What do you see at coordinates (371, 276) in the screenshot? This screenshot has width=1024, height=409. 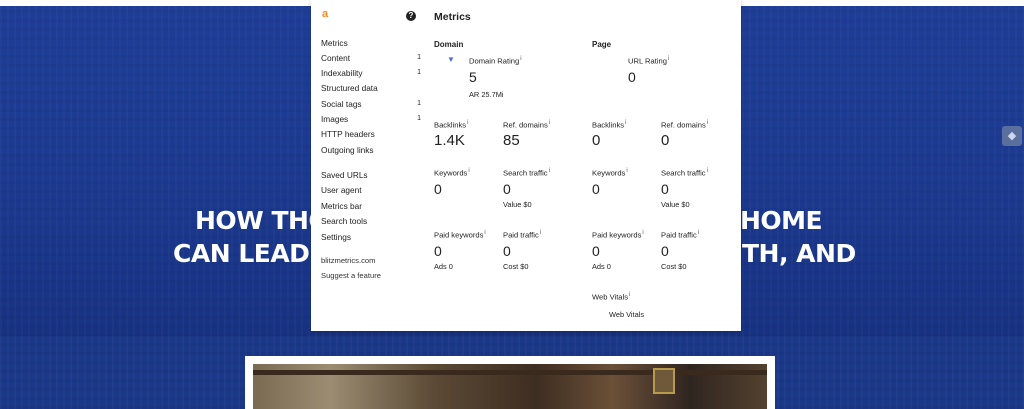 I see `suggest-feature-link: Suggest a feature` at bounding box center [371, 276].